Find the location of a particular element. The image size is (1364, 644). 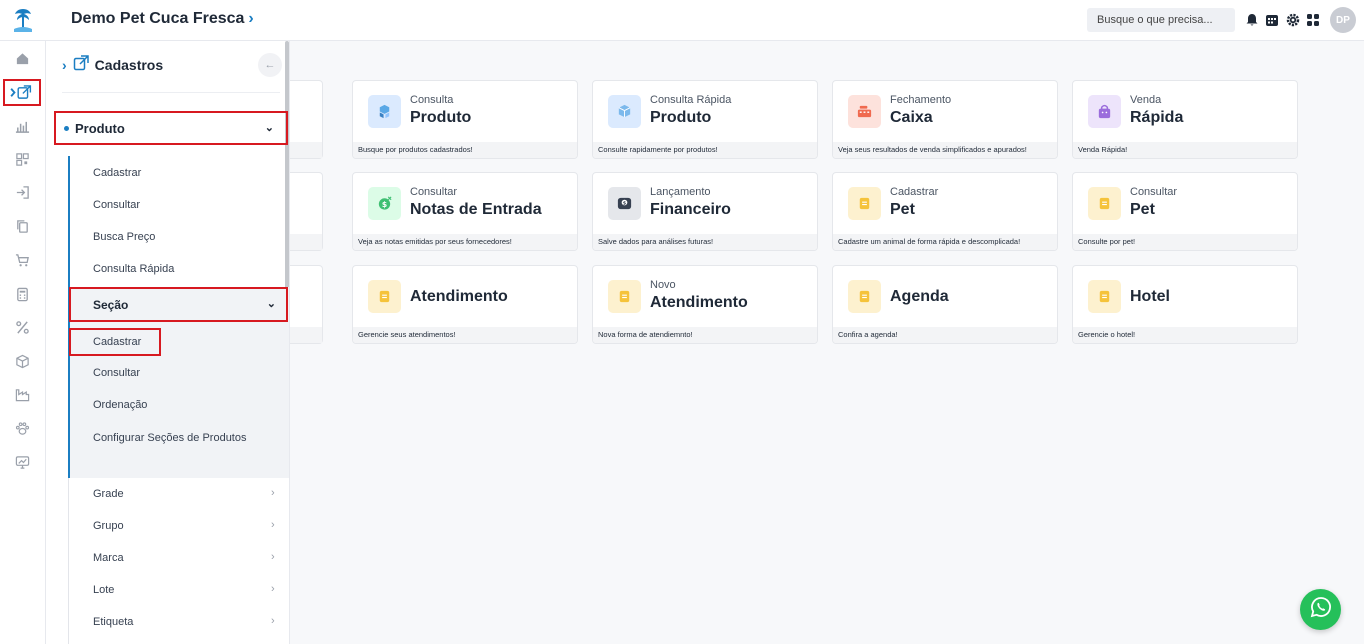

company-name: Demo Pet Cuca Fresca is located at coordinates (158, 18).